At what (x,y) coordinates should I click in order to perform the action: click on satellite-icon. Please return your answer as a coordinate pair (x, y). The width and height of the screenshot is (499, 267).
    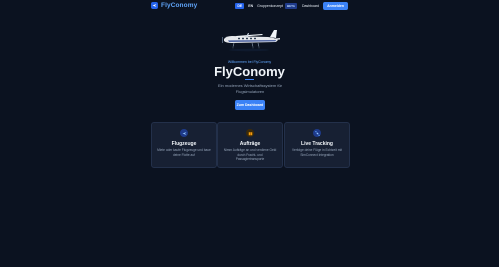
    Looking at the image, I should click on (317, 133).